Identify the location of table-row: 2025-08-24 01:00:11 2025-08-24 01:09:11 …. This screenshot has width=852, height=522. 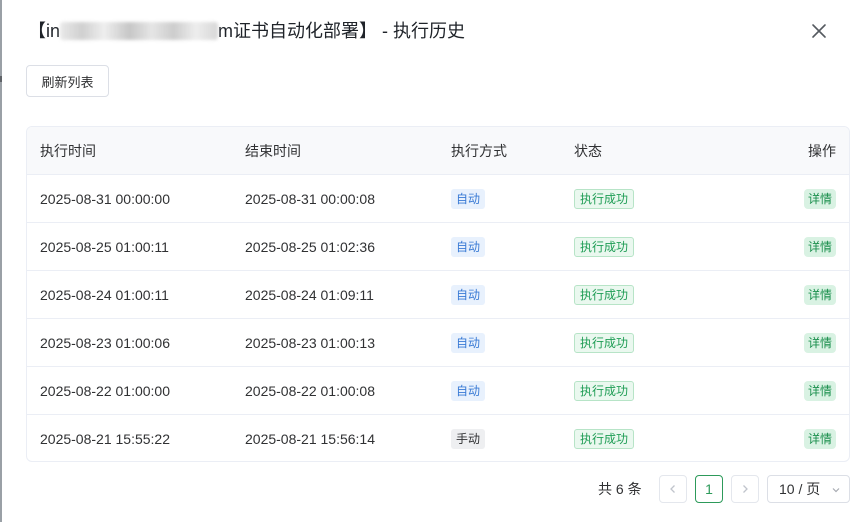
(438, 295).